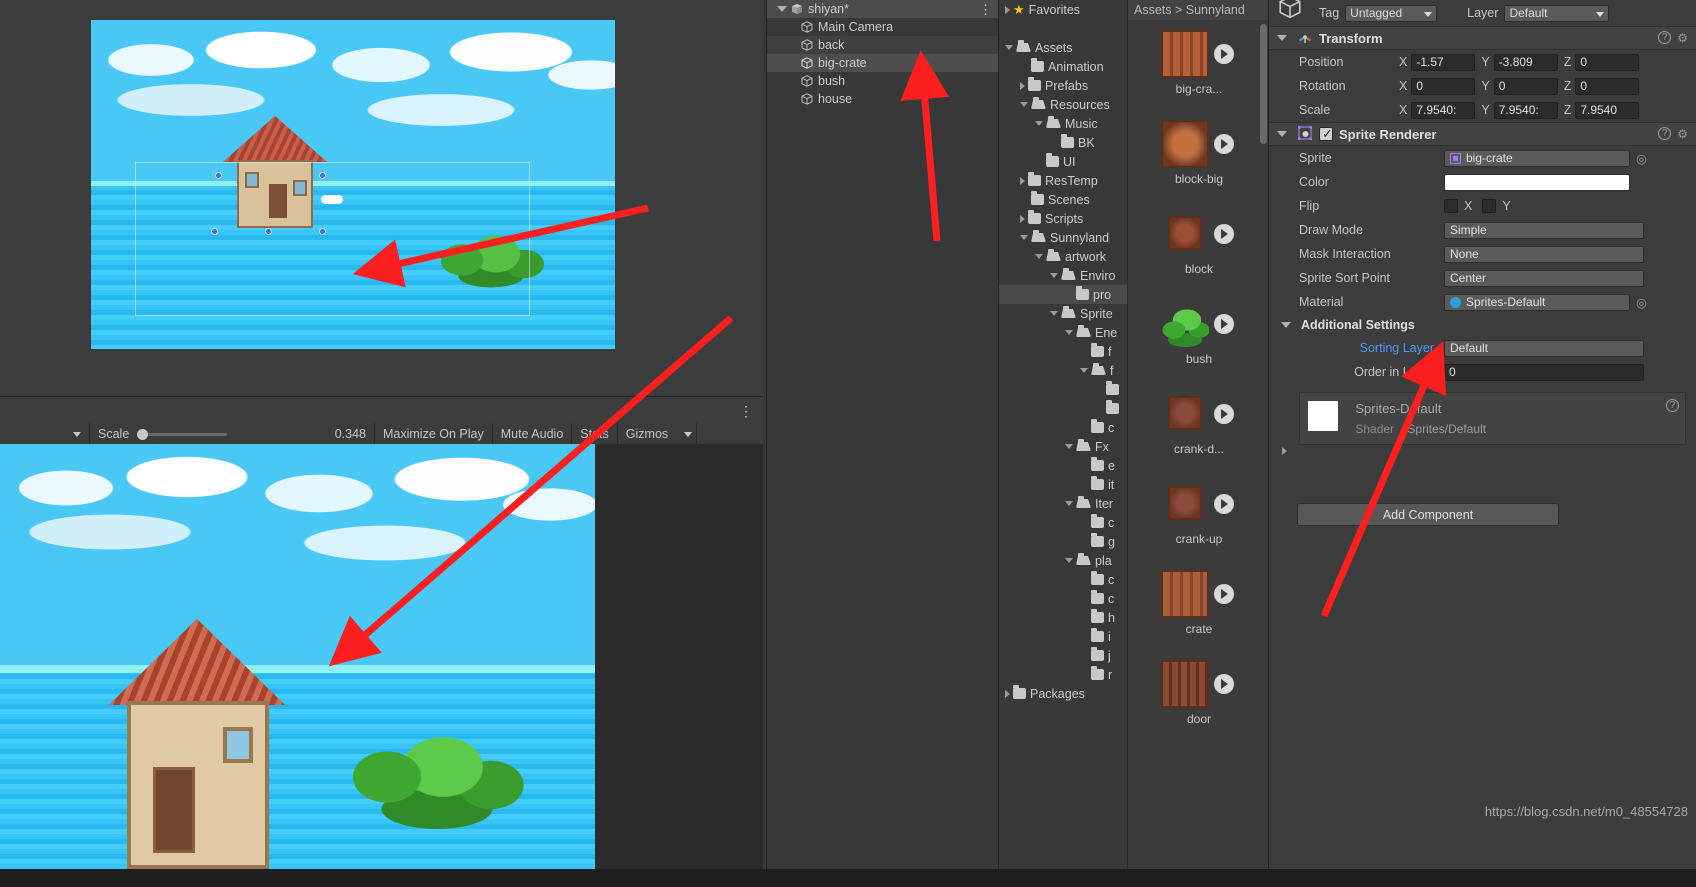 The height and width of the screenshot is (887, 1696). What do you see at coordinates (232, 434) in the screenshot?
I see `scale-slider-group: Scale 0.348` at bounding box center [232, 434].